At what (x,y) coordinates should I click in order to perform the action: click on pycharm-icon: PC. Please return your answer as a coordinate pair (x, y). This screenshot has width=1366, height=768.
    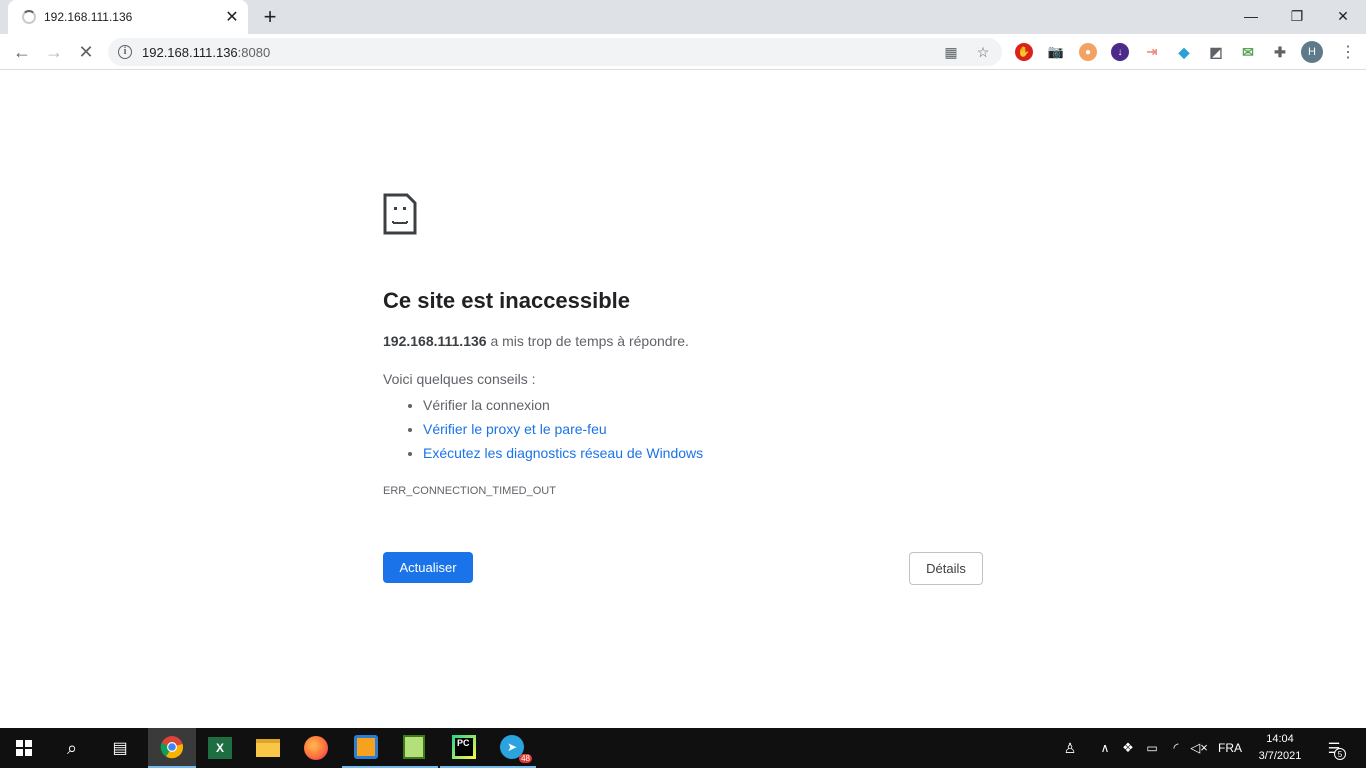
    Looking at the image, I should click on (464, 747).